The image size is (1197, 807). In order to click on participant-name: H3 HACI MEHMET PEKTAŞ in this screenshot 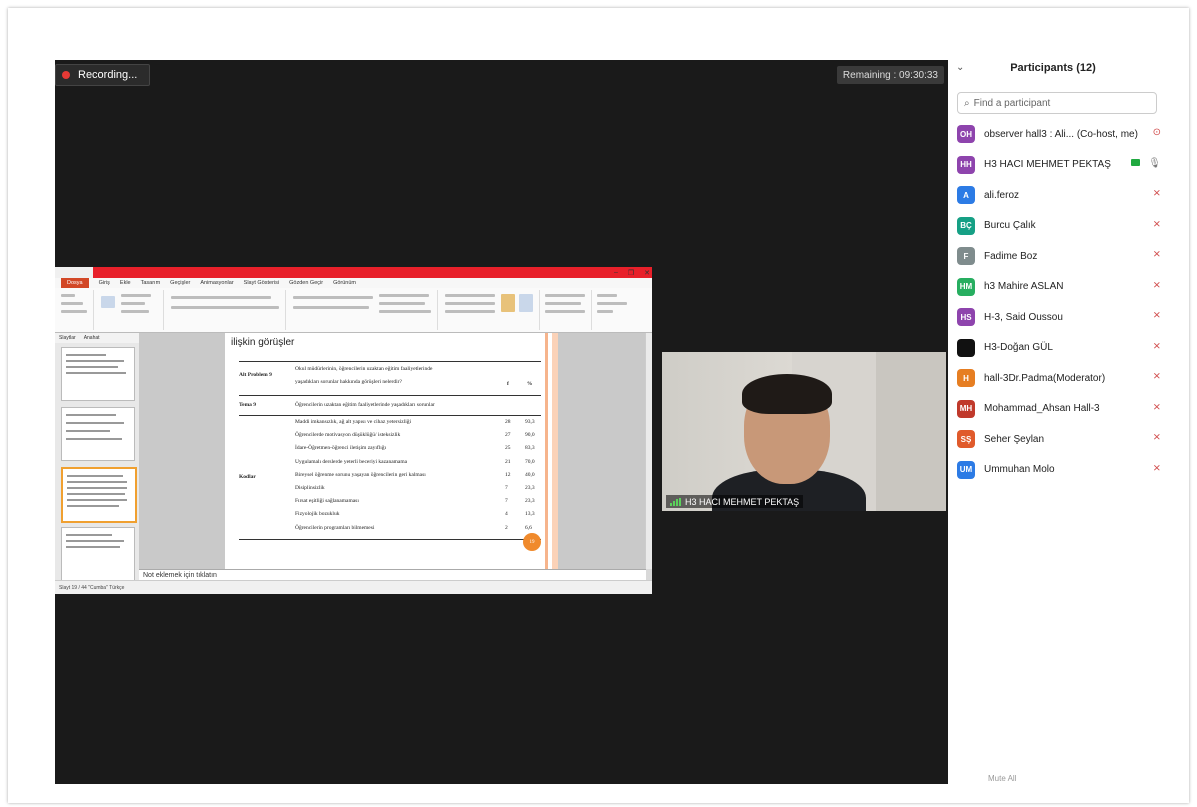, I will do `click(1047, 165)`.